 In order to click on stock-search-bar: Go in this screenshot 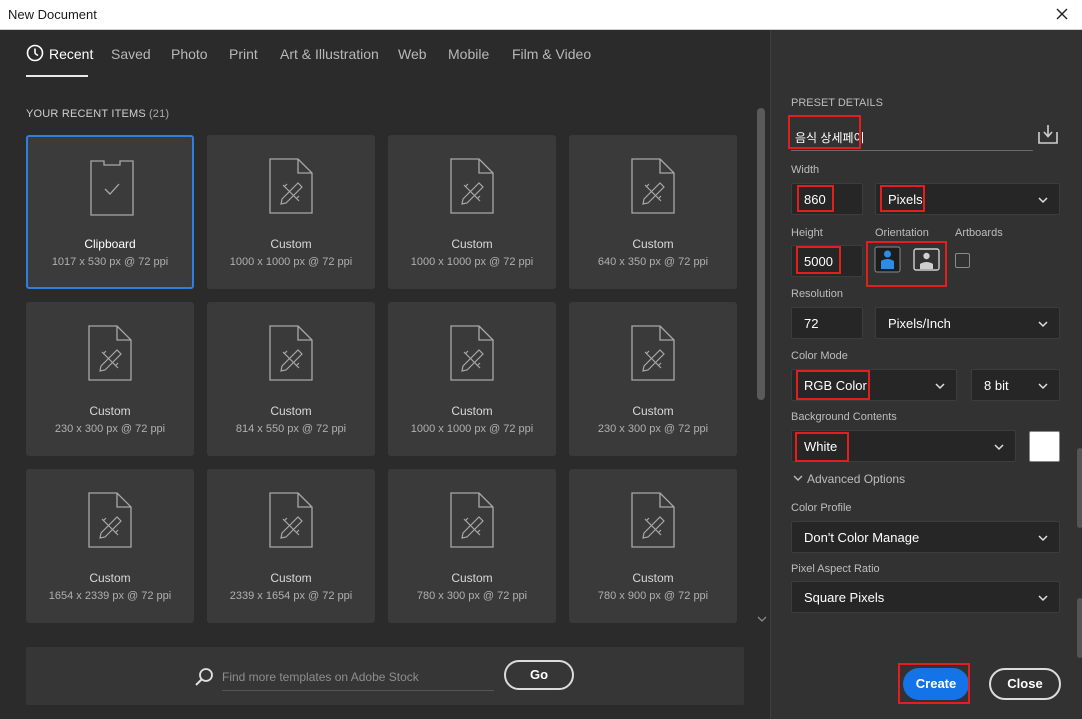, I will do `click(385, 676)`.